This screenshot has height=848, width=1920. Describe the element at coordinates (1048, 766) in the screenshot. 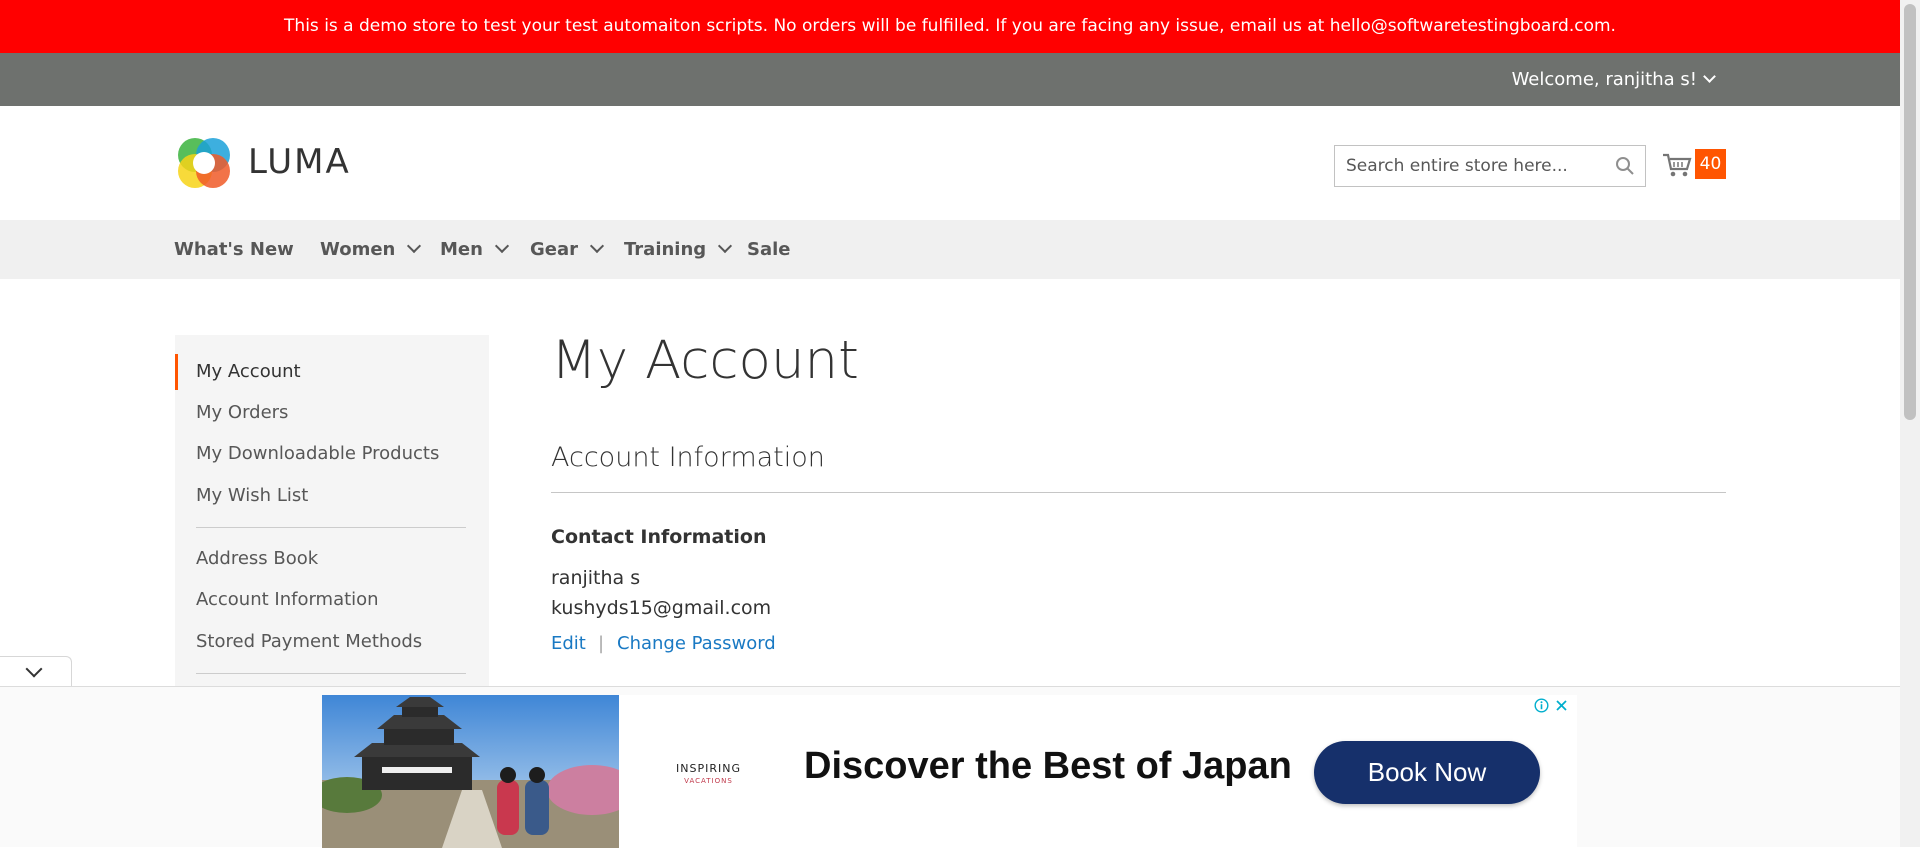

I see `ad-headline: Discover the Best of Japan` at that location.